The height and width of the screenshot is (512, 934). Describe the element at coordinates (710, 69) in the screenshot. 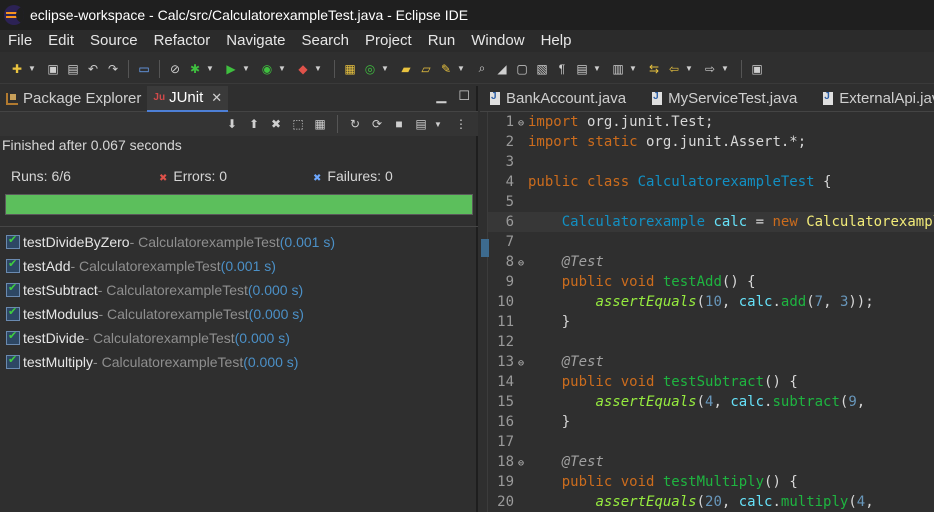

I see `forward-icon: ⇨` at that location.